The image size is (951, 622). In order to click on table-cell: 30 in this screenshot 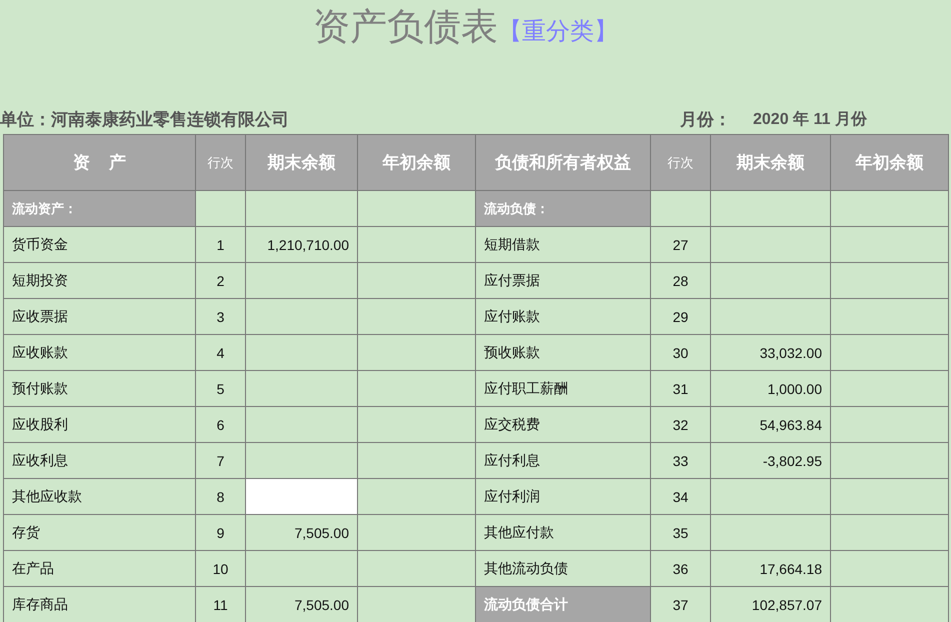, I will do `click(680, 352)`.